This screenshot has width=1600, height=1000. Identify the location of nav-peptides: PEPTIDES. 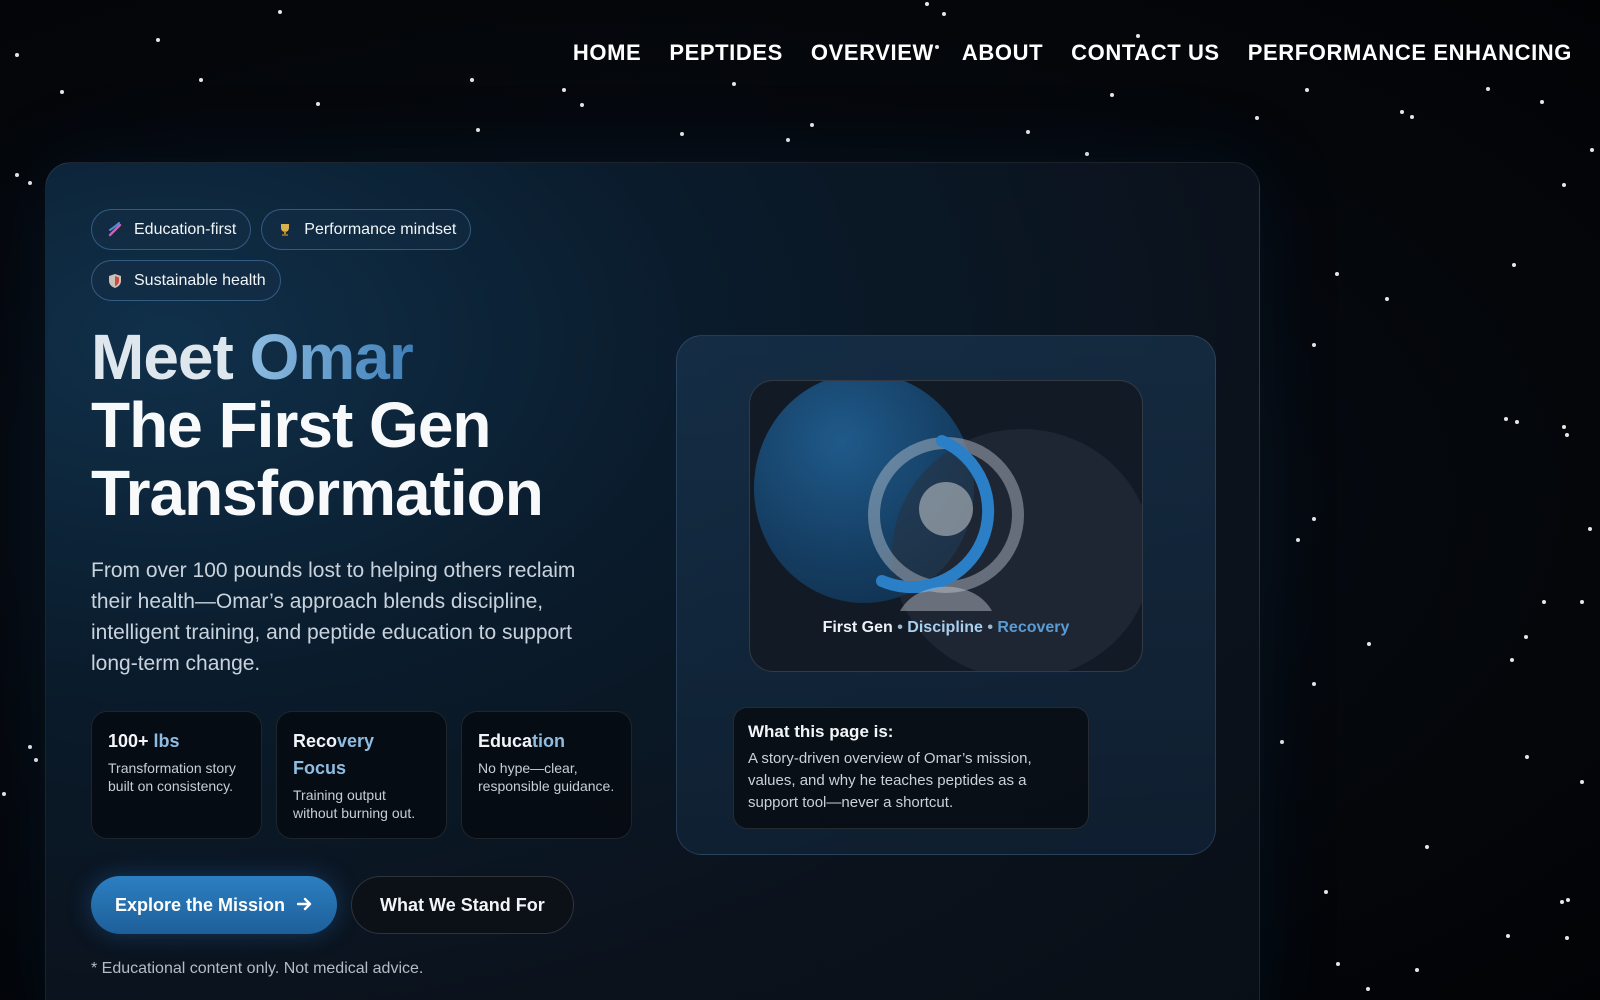
(726, 53).